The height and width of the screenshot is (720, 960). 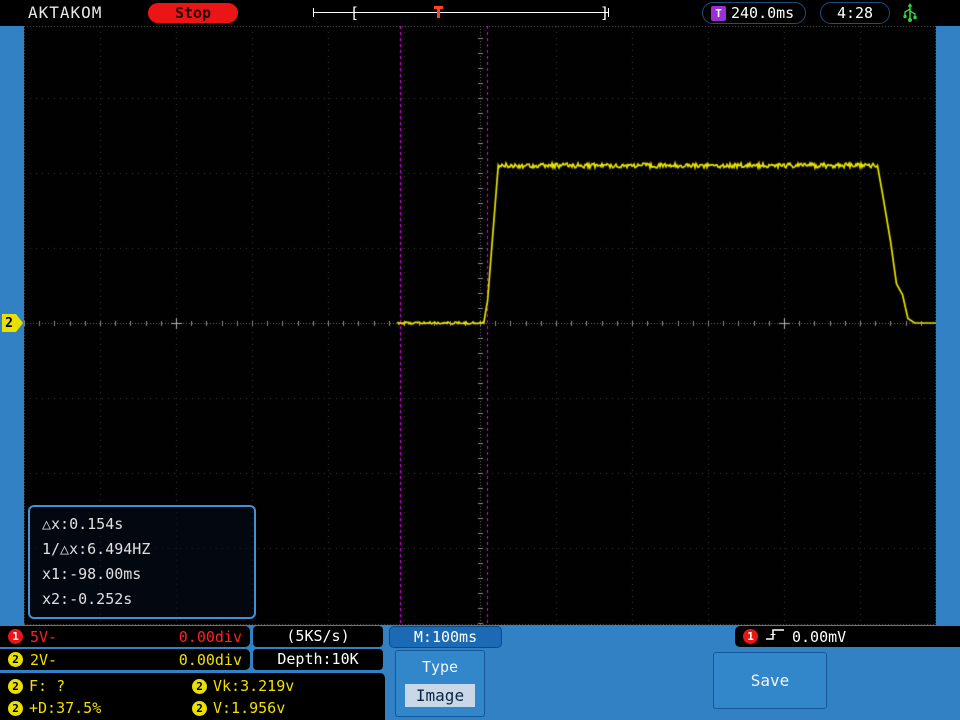 I want to click on top-status-bar: AKTAKOM Stop [ ] T 240.0ms 4:28, so click(x=480, y=13).